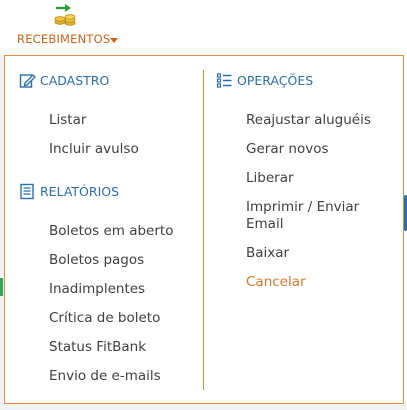  Describe the element at coordinates (97, 347) in the screenshot. I see `menu-item-status-fitbank: Status FitBank` at that location.